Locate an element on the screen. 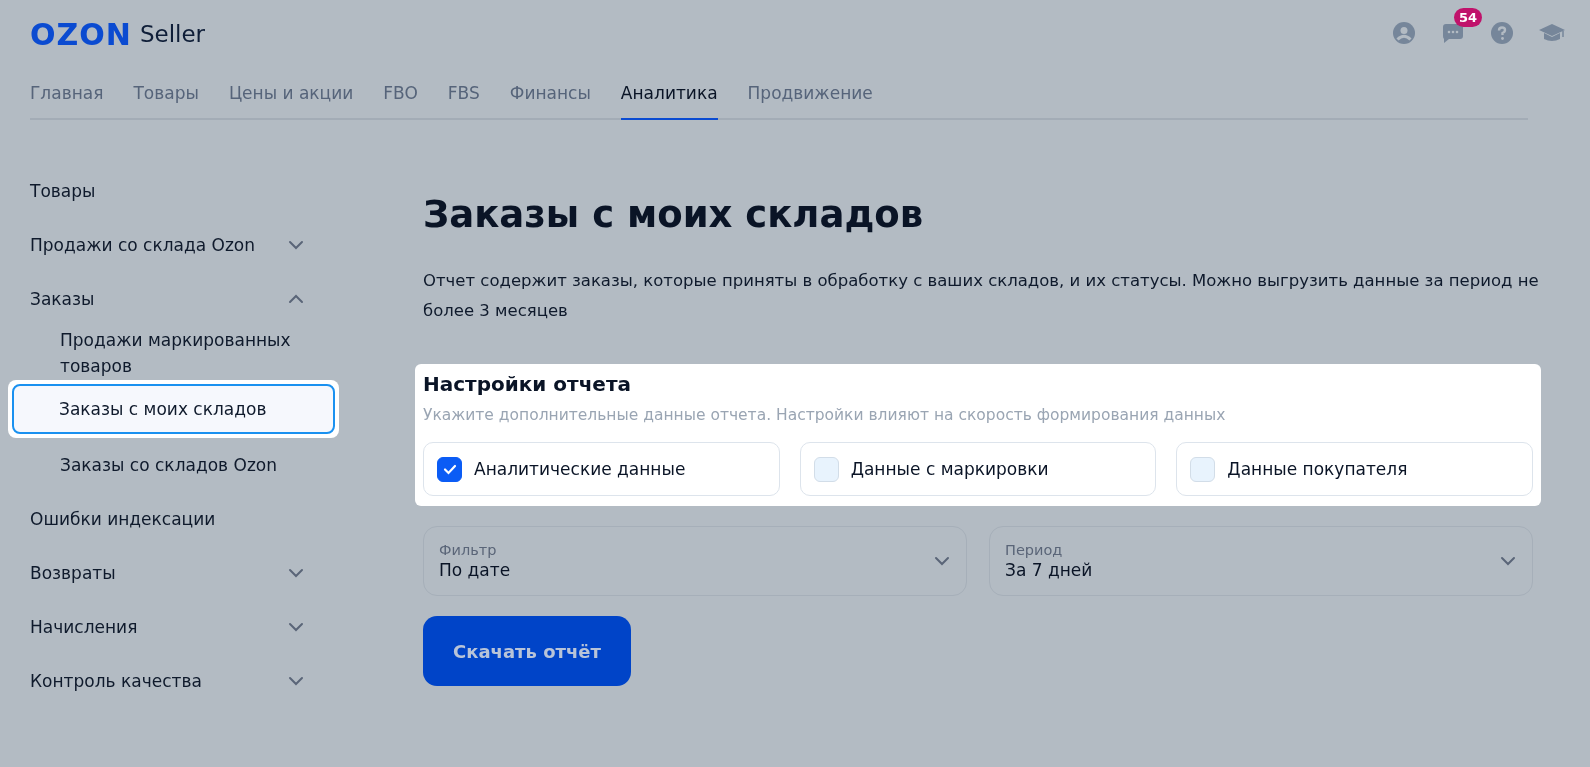  sidebar-item: Ошибки индексации is located at coordinates (184, 519).